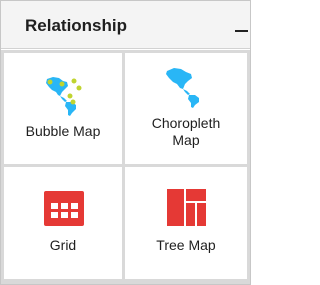 This screenshot has width=320, height=285. Describe the element at coordinates (76, 25) in the screenshot. I see `panel-title: Relationship` at that location.